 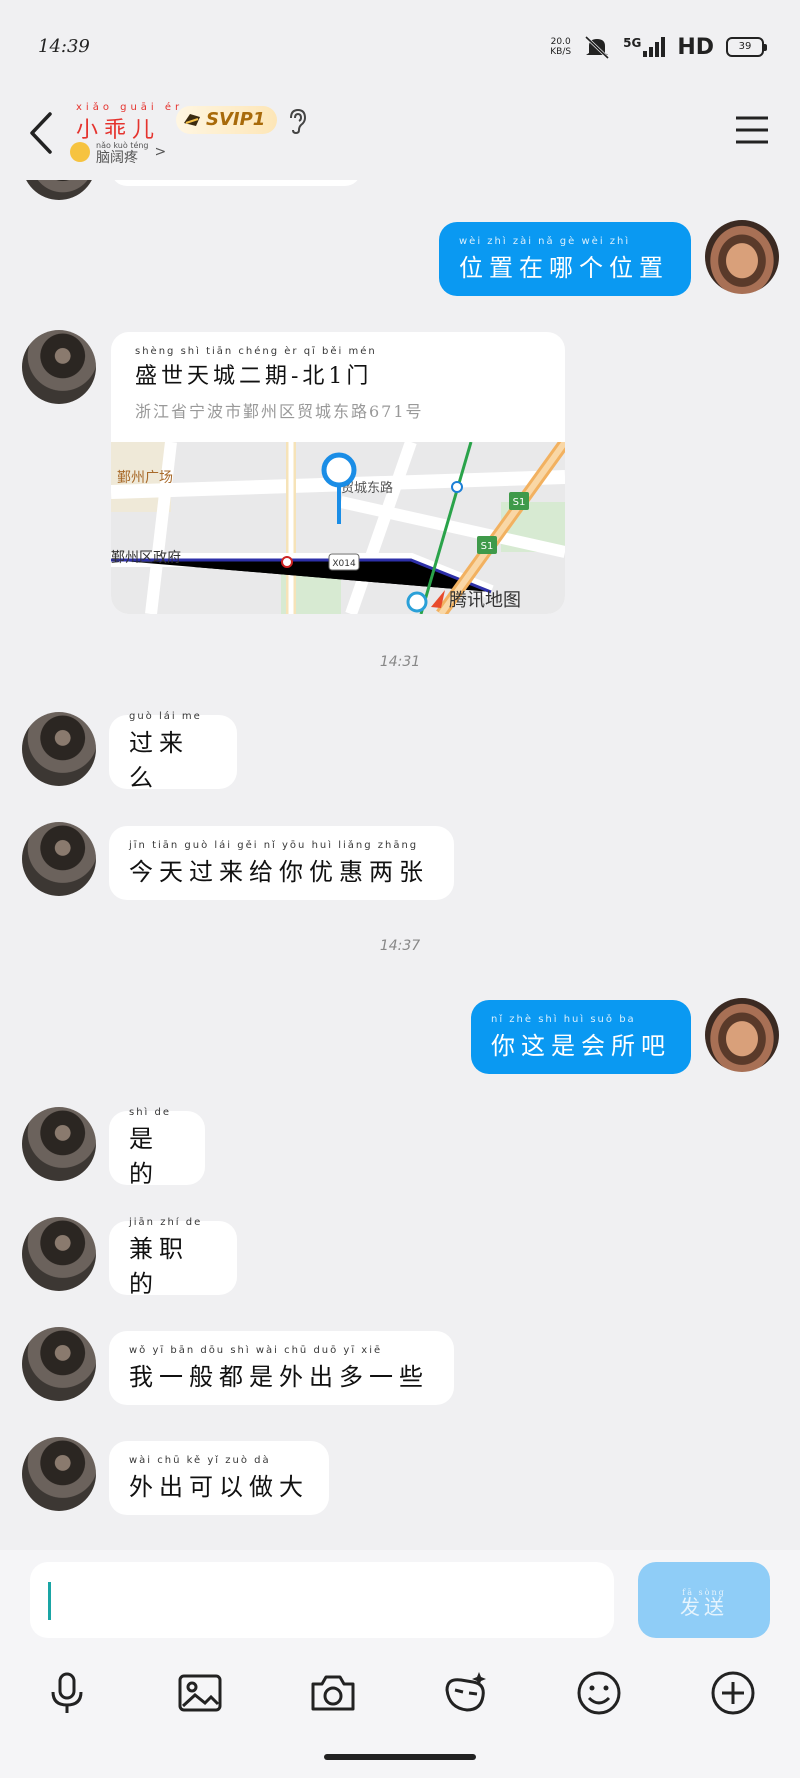 I want to click on emoji-icon, so click(x=599, y=1693).